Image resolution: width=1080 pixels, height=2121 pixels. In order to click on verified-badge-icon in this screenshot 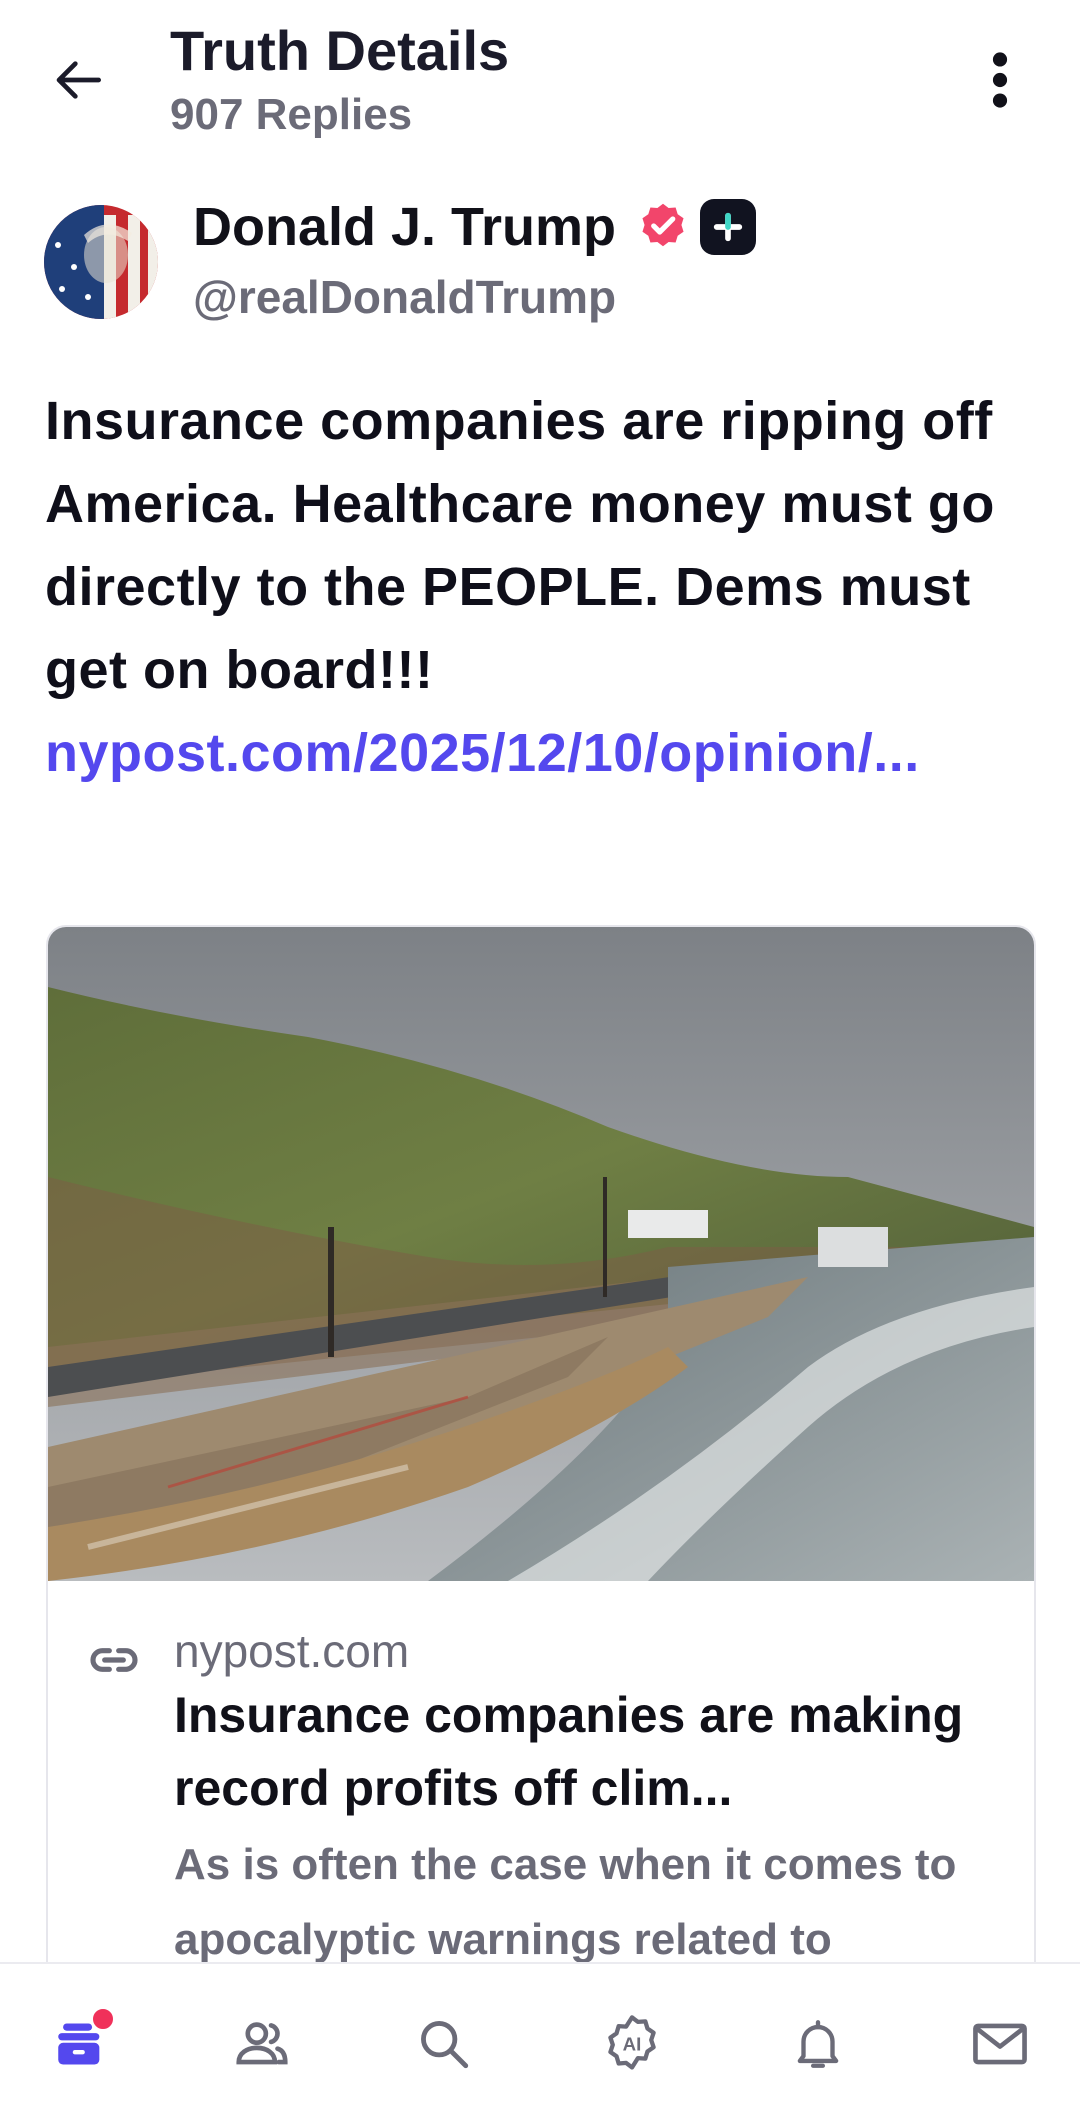, I will do `click(663, 225)`.